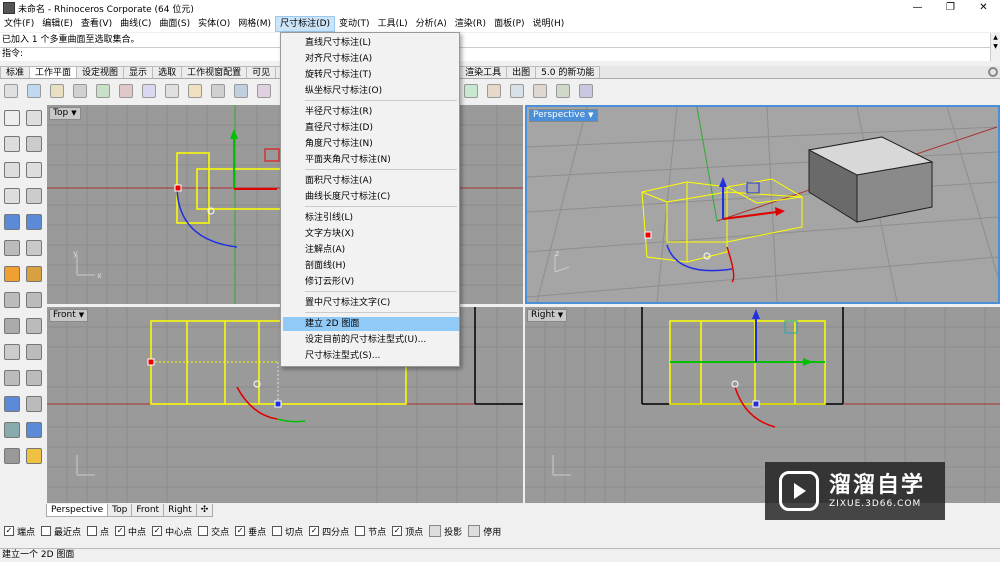 The image size is (1000, 562). I want to click on dropdown-menu-item: 角度尺寸标注(N), so click(371, 144).